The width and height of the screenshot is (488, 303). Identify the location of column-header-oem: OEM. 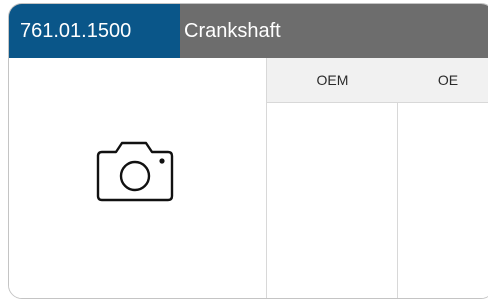
(332, 80).